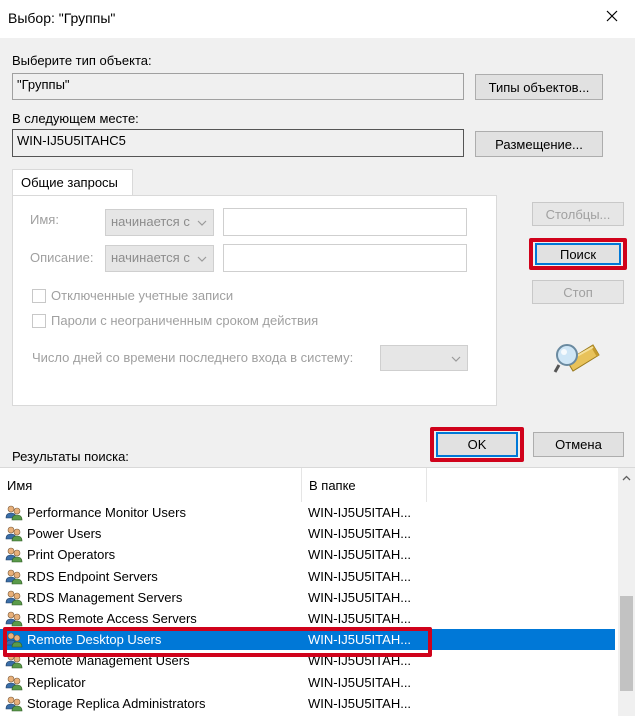 The height and width of the screenshot is (716, 635). I want to click on location-field: WIN-IJ5U5ITAHC5, so click(238, 143).